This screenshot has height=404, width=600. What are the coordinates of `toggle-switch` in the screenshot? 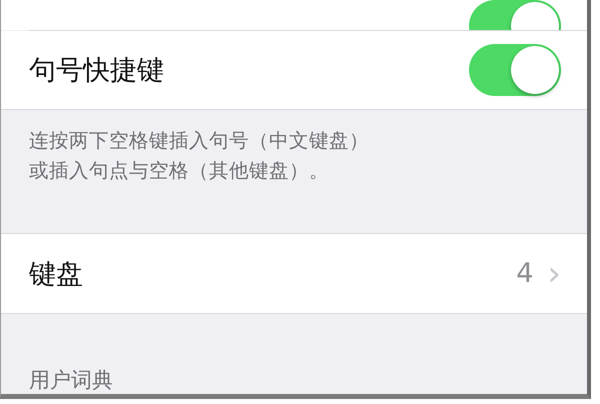 It's located at (515, 70).